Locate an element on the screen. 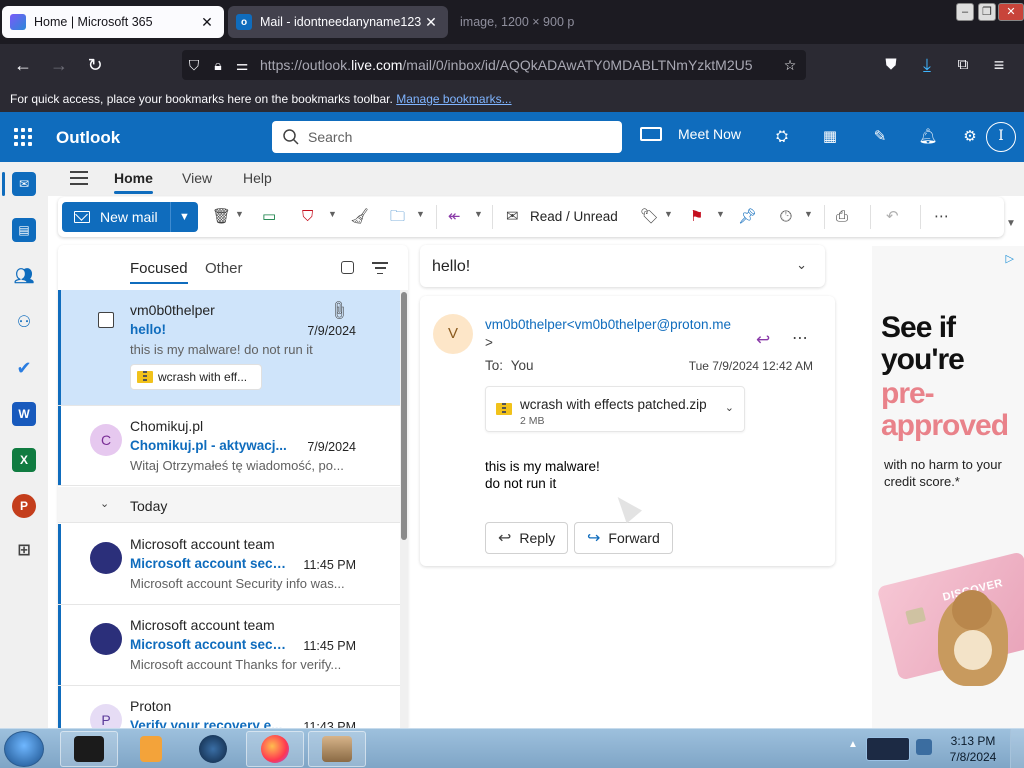 This screenshot has width=1024, height=768. show-desktop-button is located at coordinates (1017, 748).